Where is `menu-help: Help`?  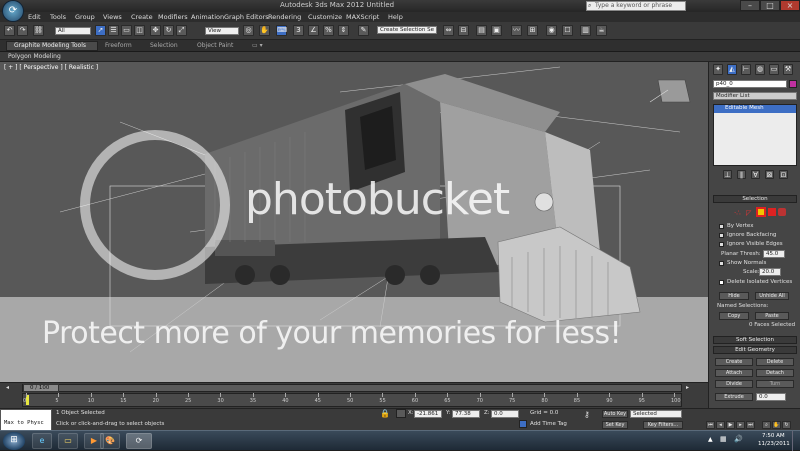
menu-help: Help is located at coordinates (395, 17).